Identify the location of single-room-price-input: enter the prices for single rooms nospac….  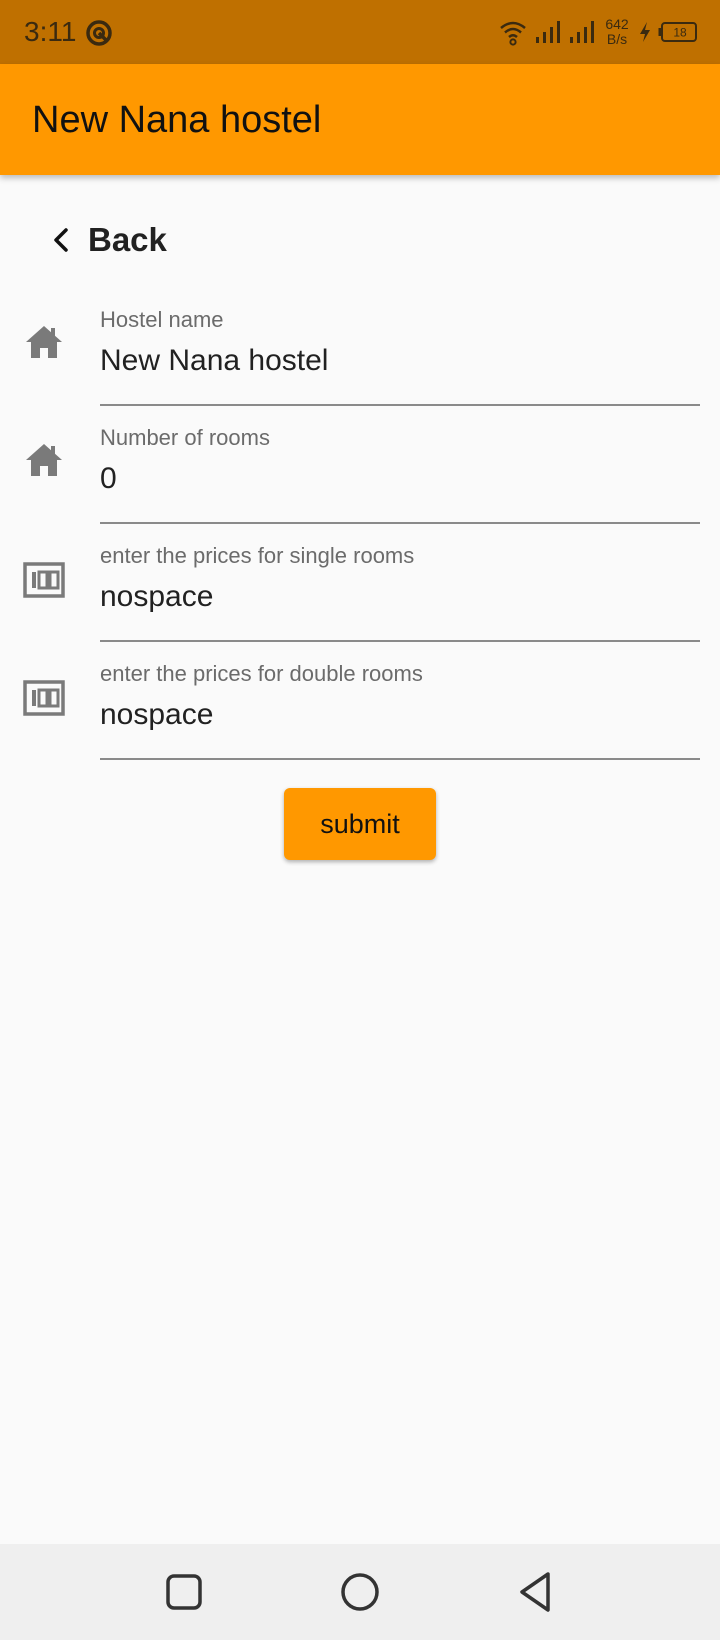
(400, 589).